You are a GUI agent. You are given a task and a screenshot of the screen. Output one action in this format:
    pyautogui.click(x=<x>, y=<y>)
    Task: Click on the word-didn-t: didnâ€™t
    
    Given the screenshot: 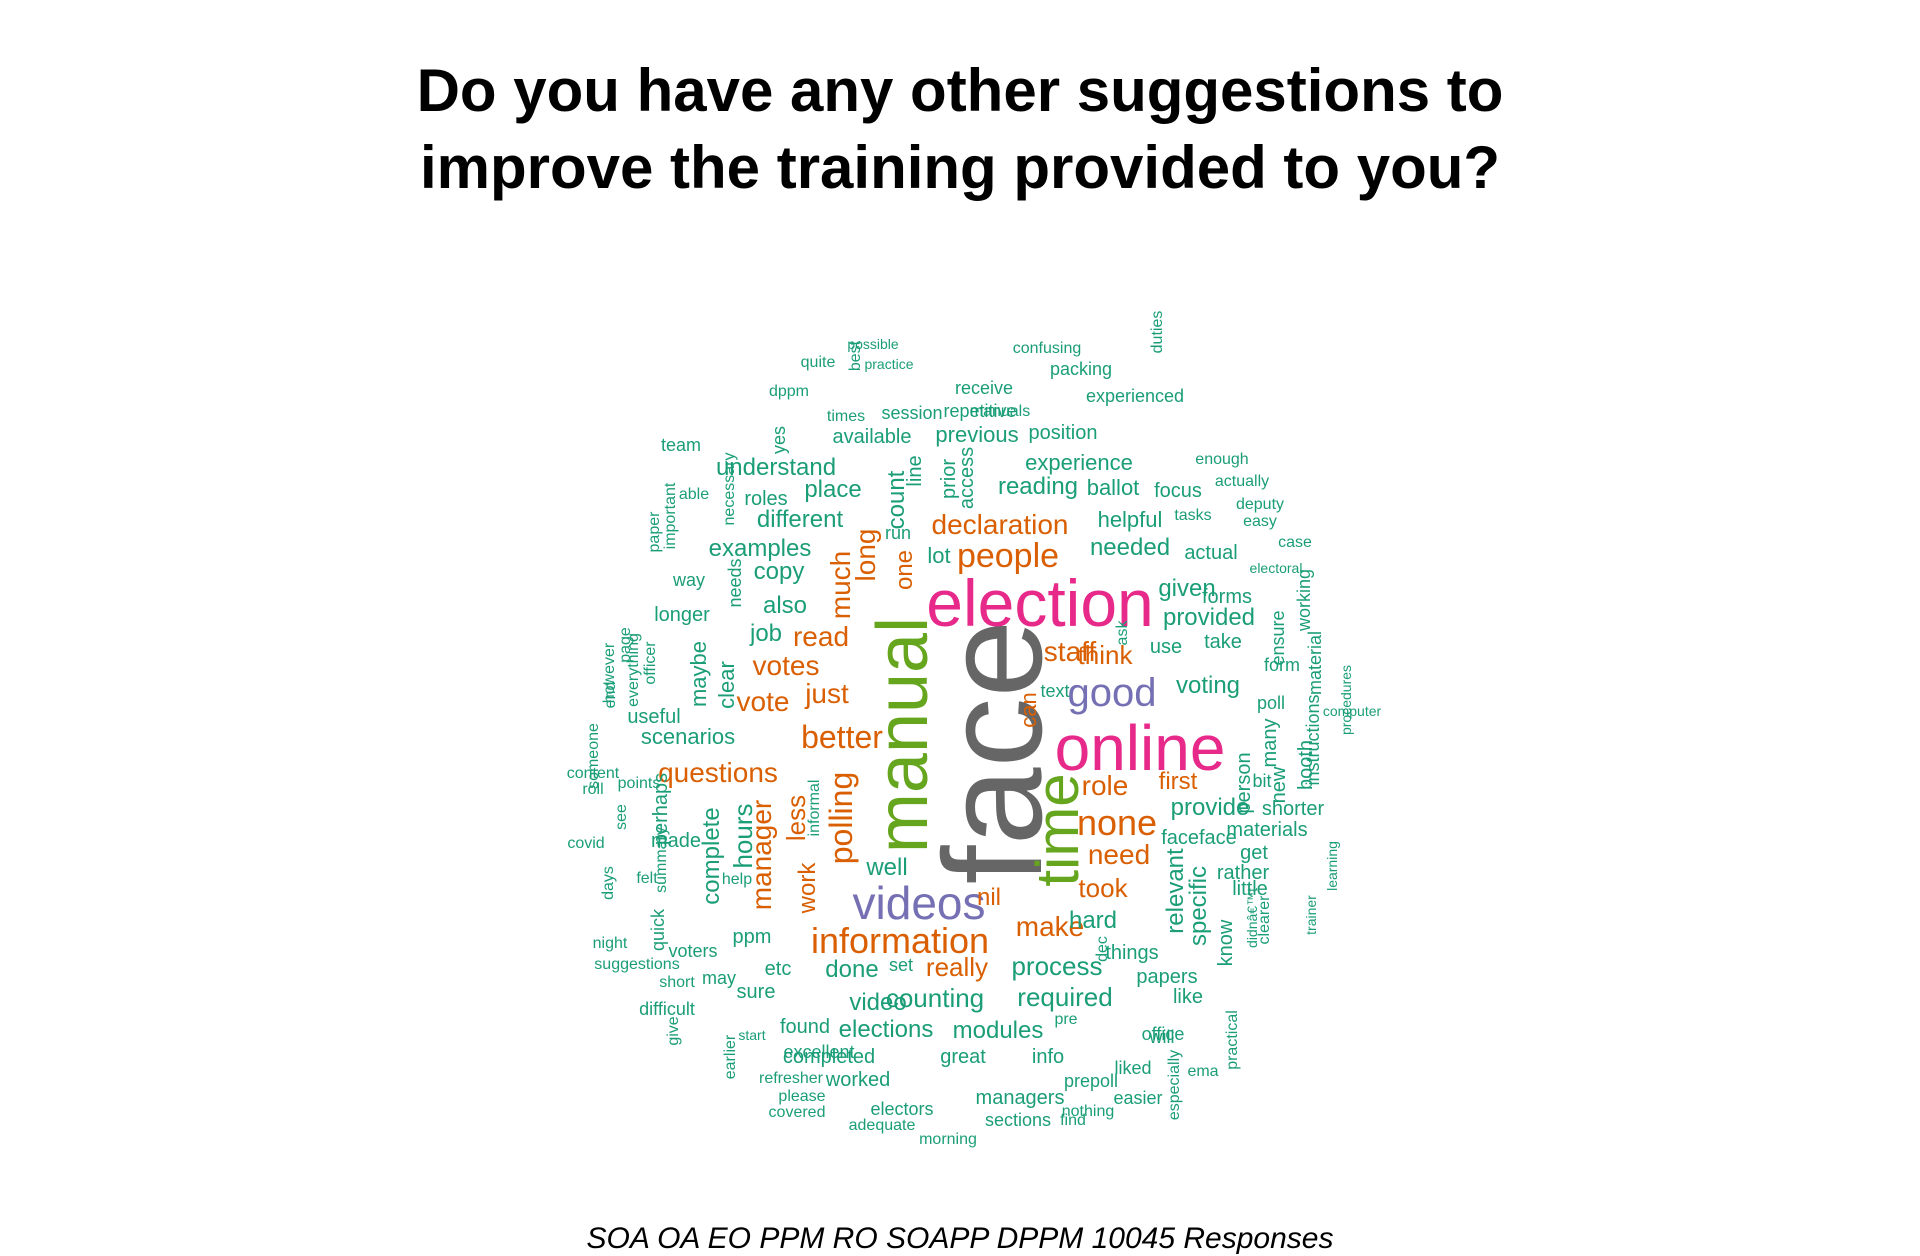 What is the action you would take?
    pyautogui.click(x=1252, y=918)
    